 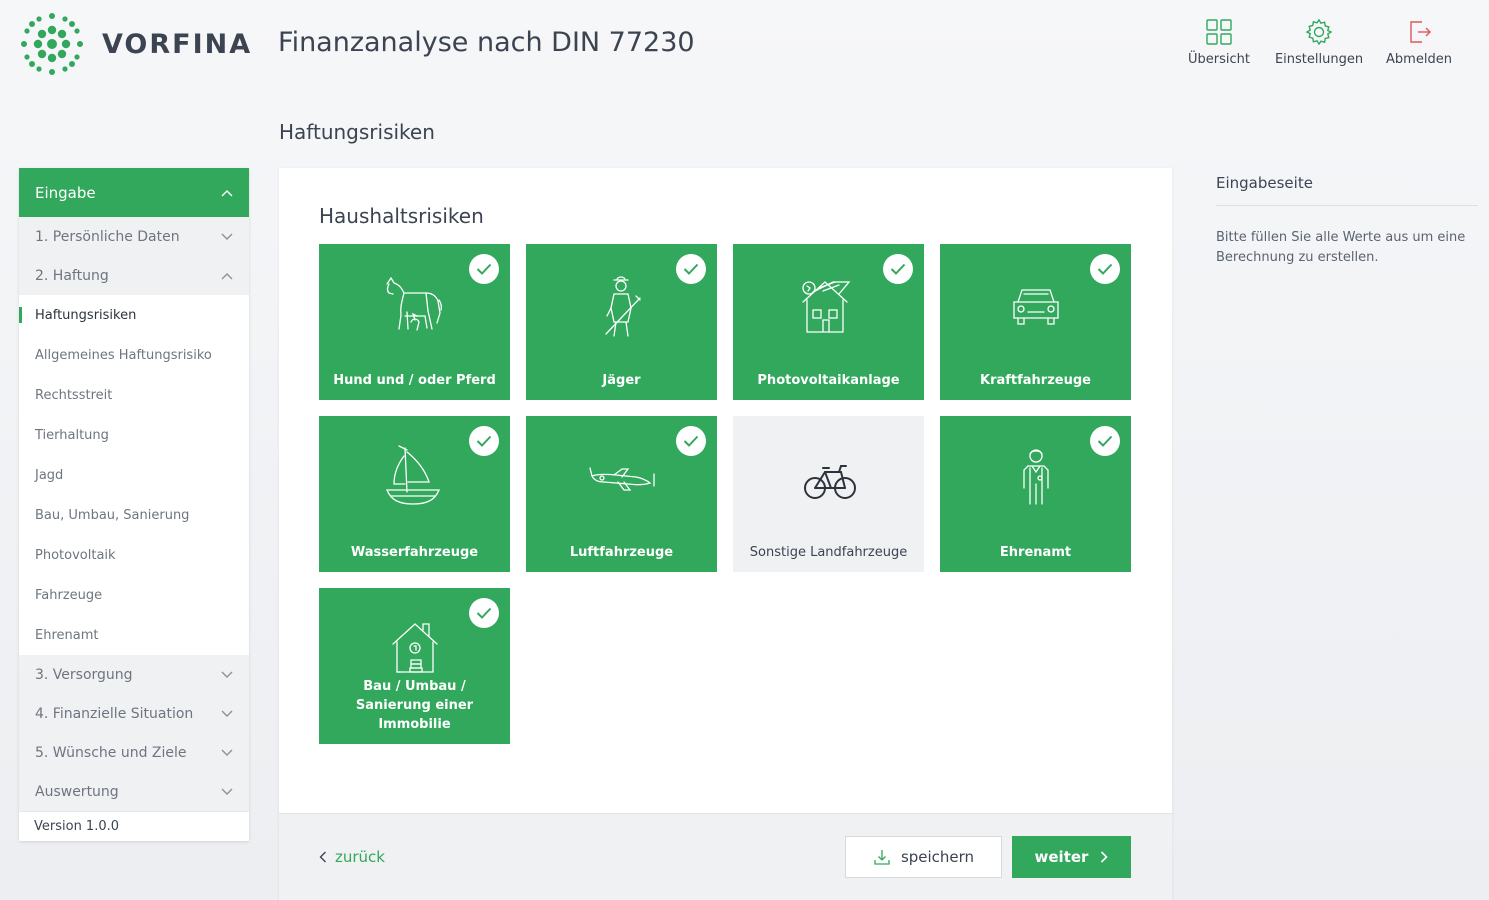 I want to click on sidebar-section-versorgung: 3. Versorgung, so click(x=134, y=674).